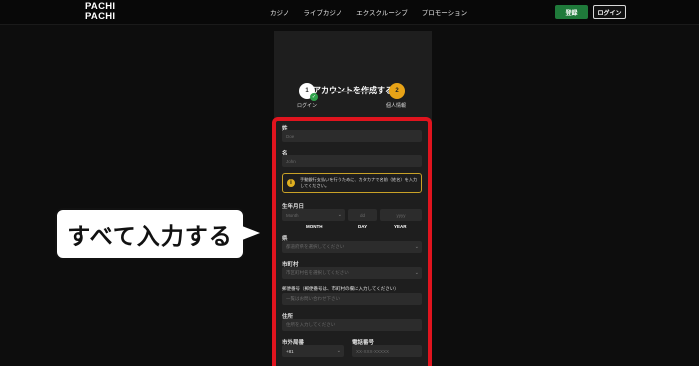  Describe the element at coordinates (571, 12) in the screenshot. I see `register-button: 登録` at that location.